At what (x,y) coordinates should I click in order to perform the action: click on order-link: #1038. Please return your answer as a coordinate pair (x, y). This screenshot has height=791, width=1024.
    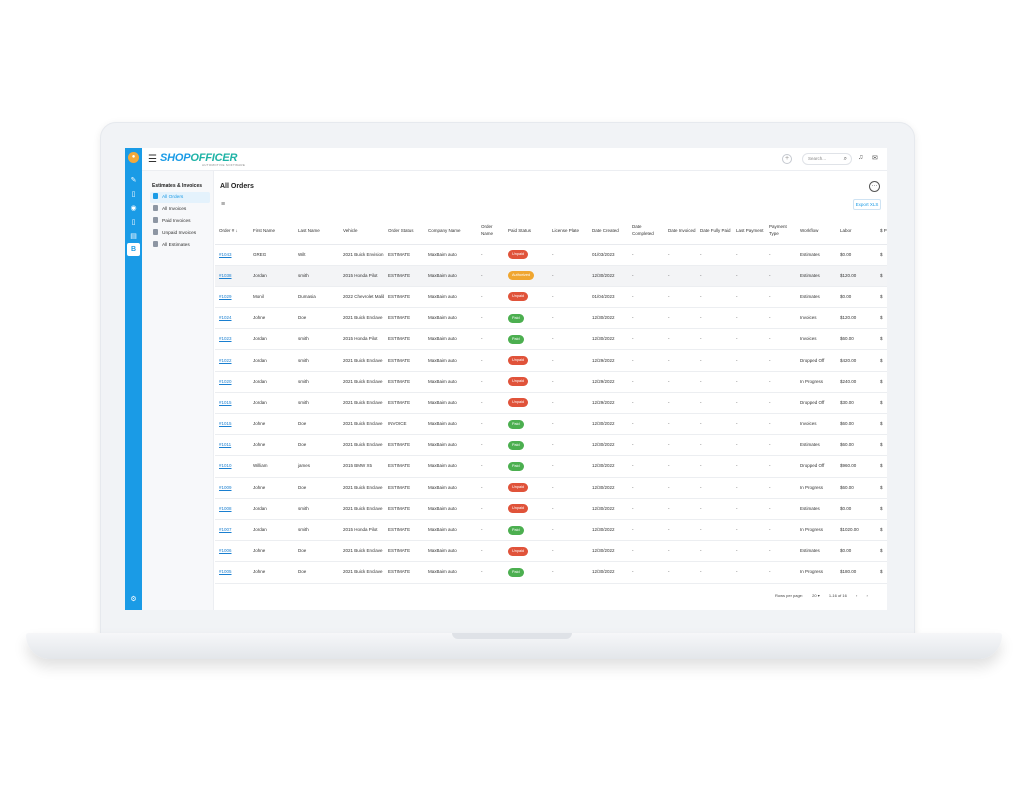
    Looking at the image, I should click on (225, 275).